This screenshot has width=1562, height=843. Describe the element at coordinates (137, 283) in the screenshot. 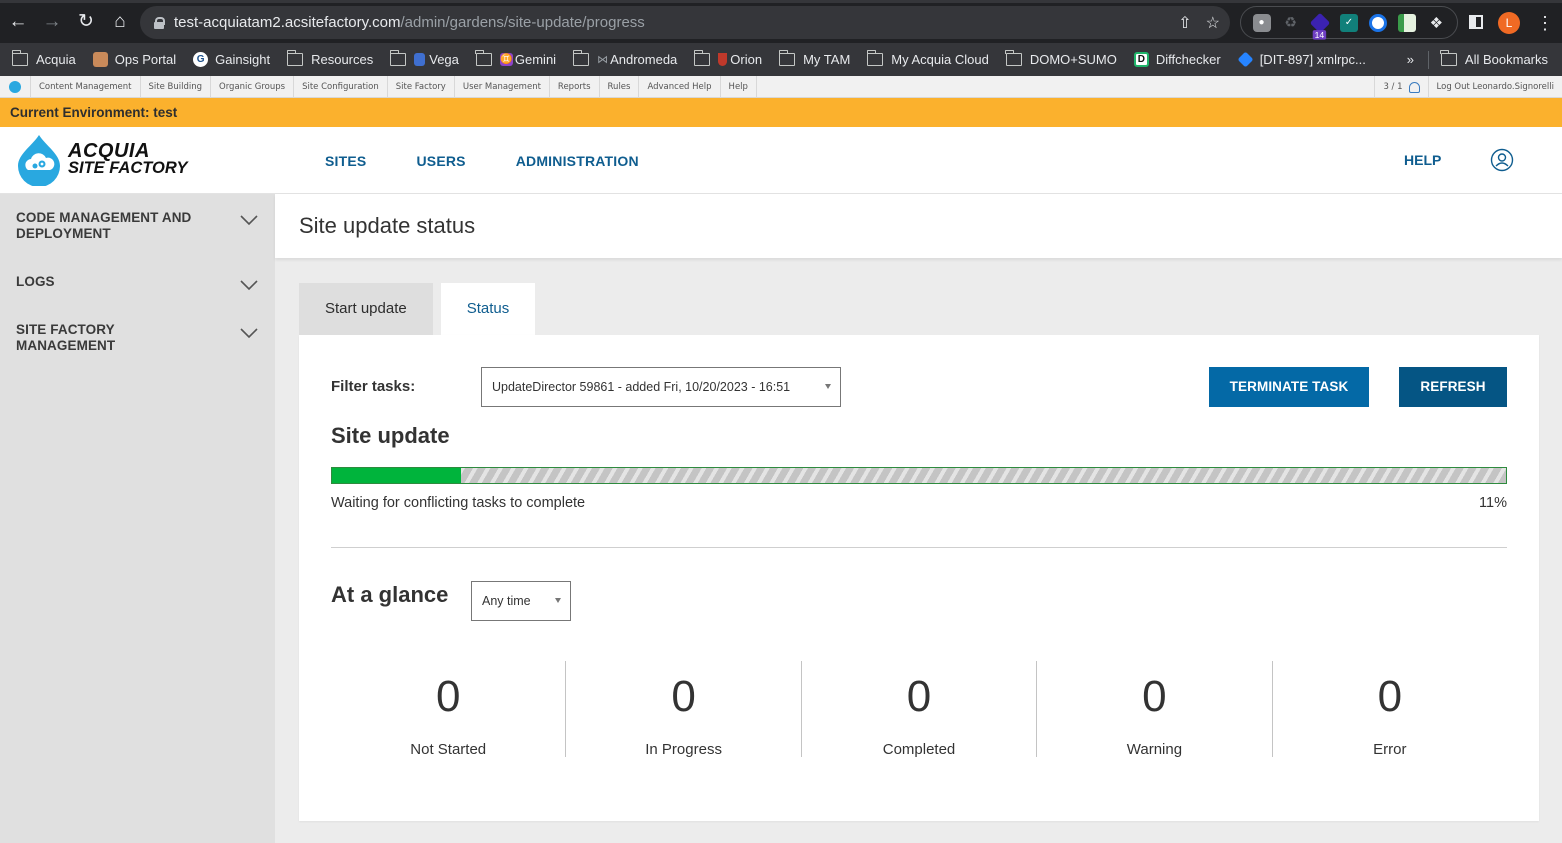

I see `sidebar-item-logs: LOGS` at that location.